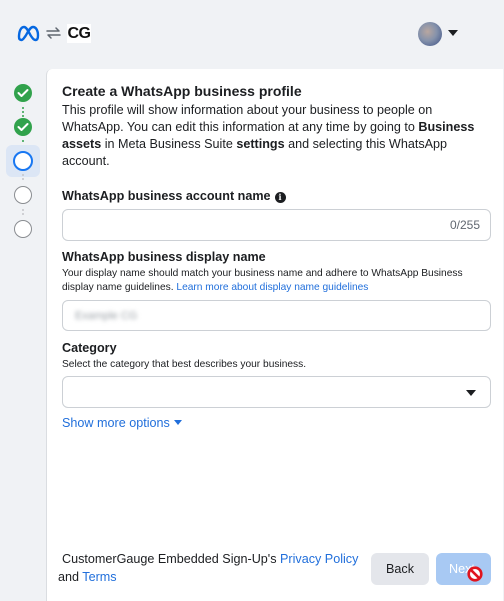 The image size is (504, 601). What do you see at coordinates (276, 315) in the screenshot?
I see `display-name-input: Example CG` at bounding box center [276, 315].